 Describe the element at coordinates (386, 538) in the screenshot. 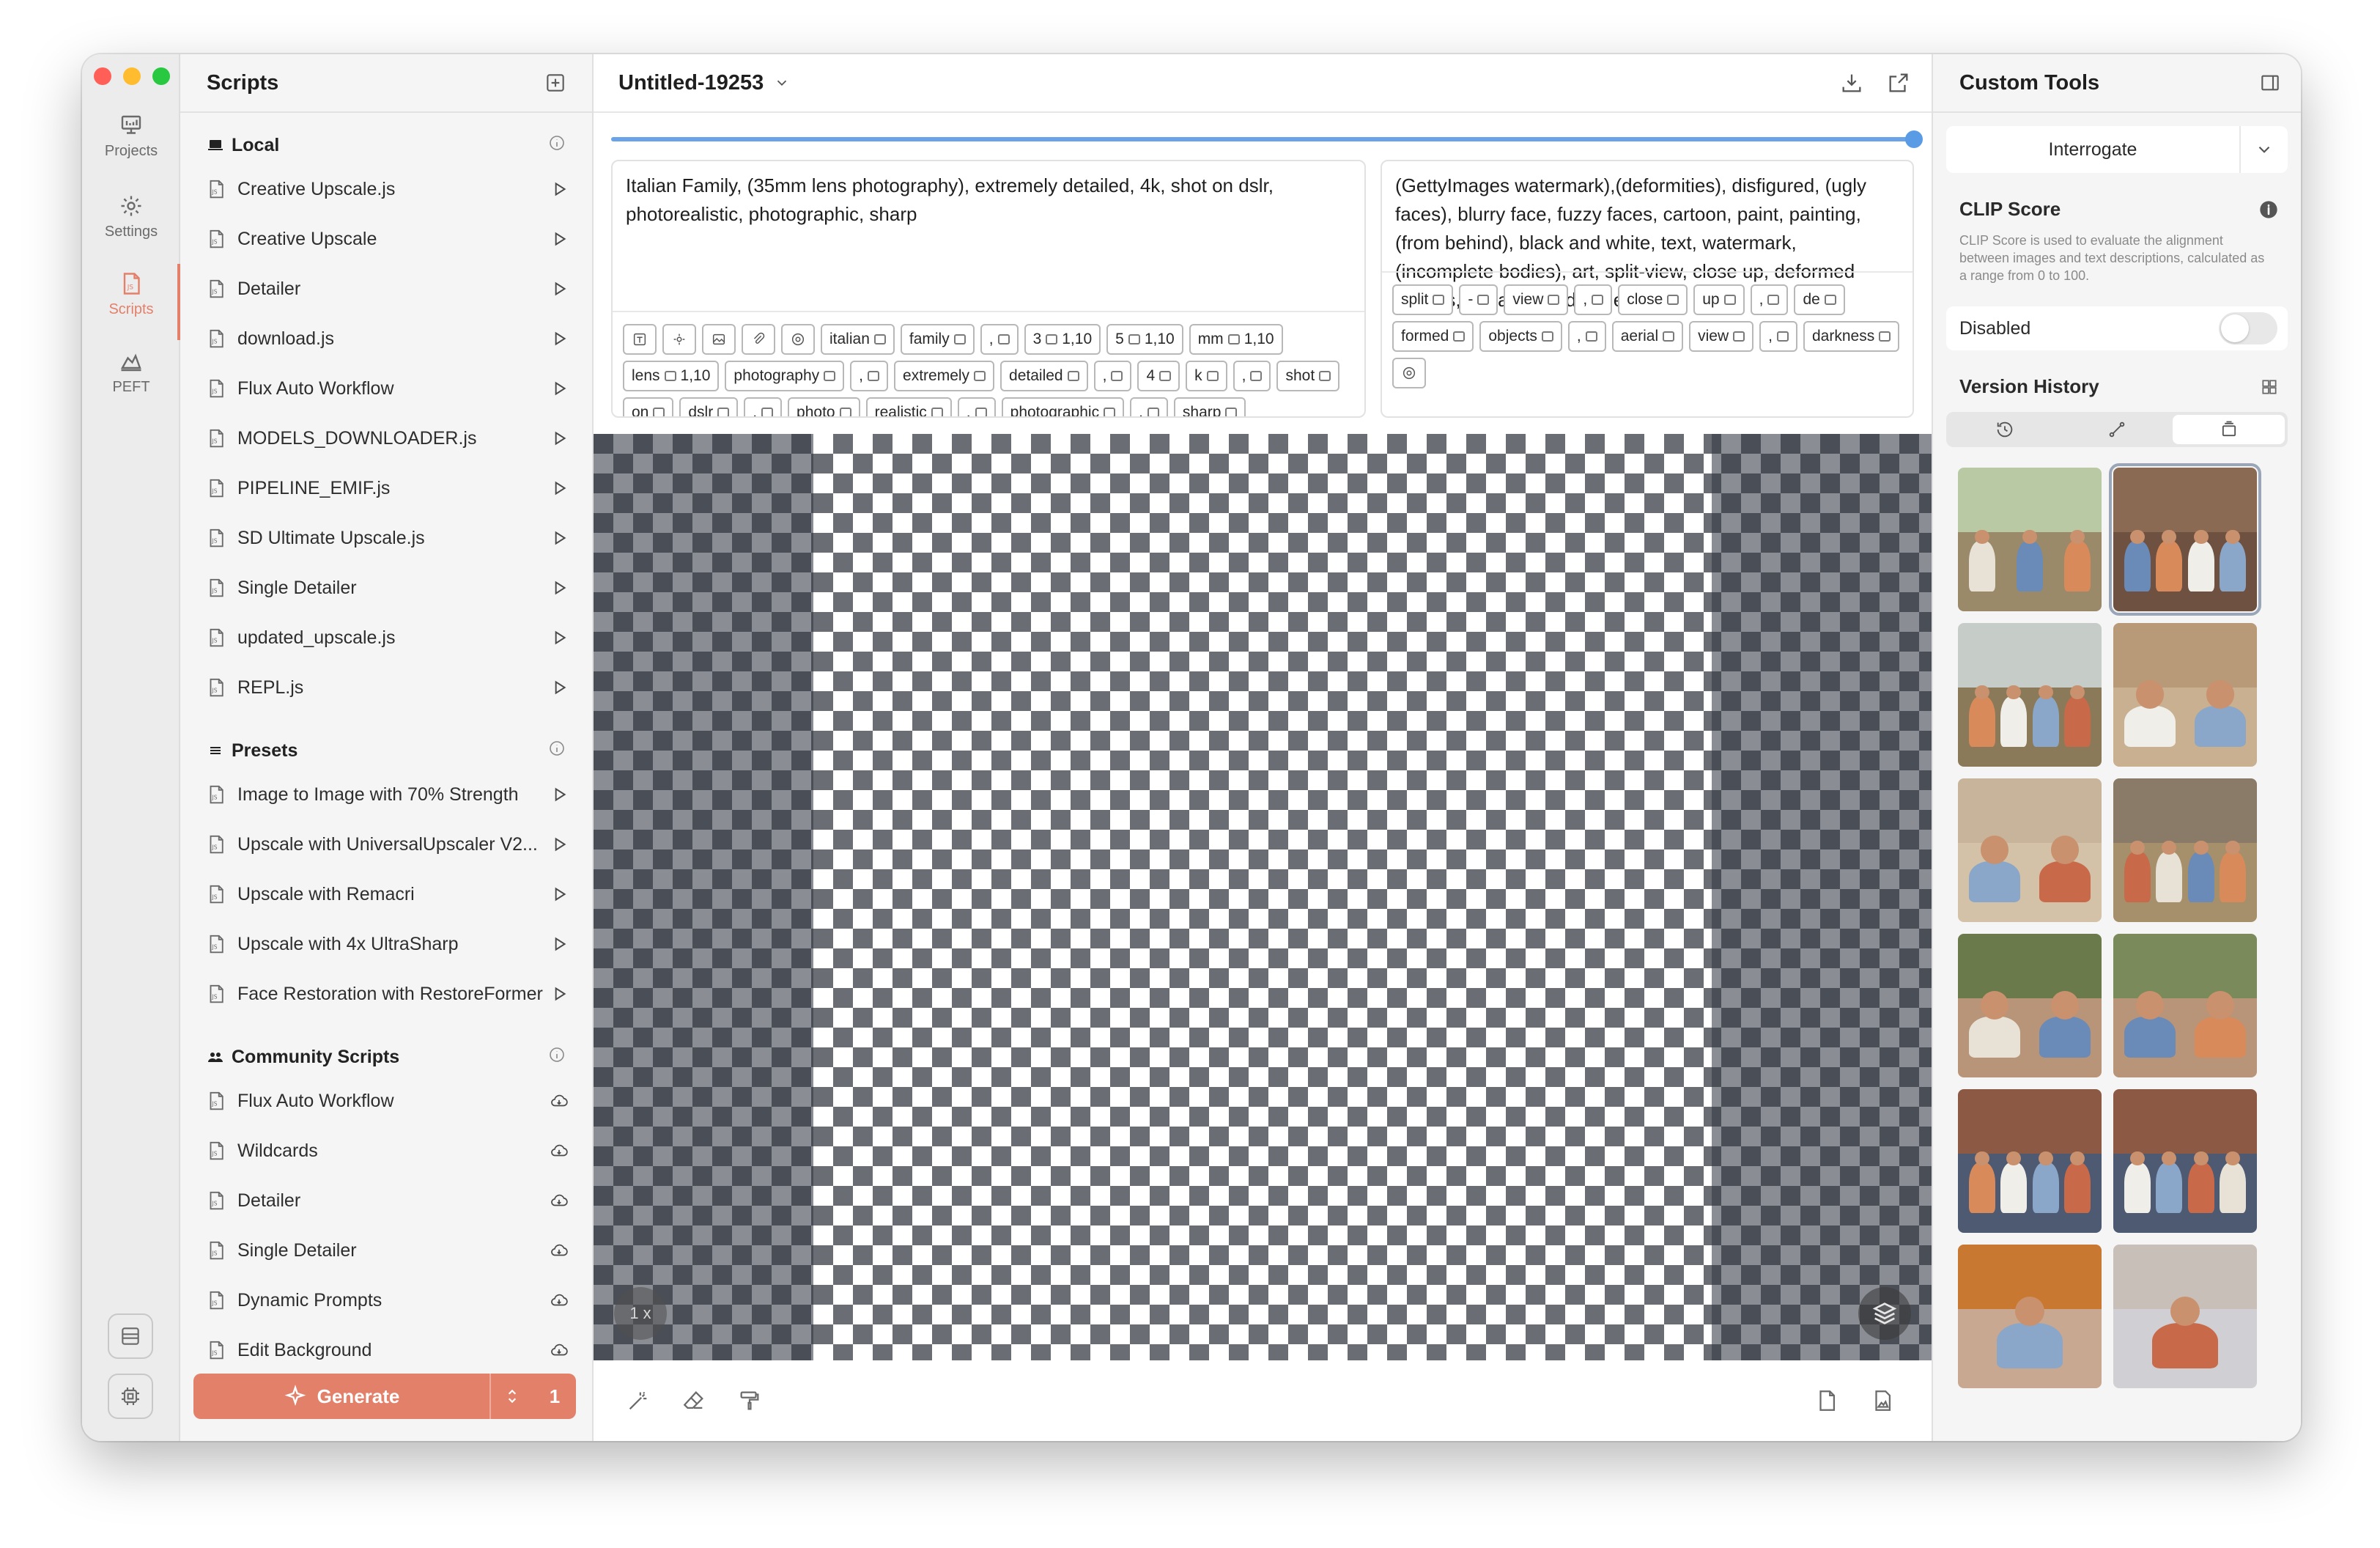

I see `script-item: JS SD Ultimate Upscale.js` at that location.